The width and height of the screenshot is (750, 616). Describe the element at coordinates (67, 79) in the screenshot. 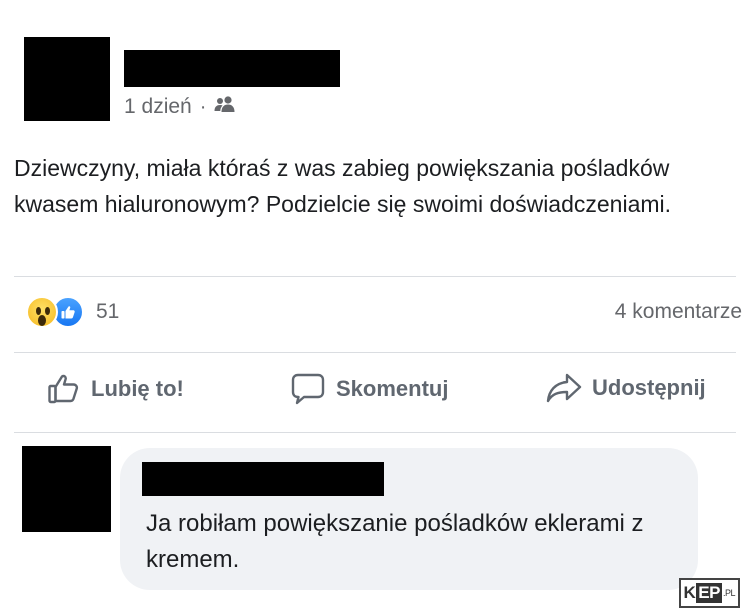

I see `author-avatar-redacted` at that location.